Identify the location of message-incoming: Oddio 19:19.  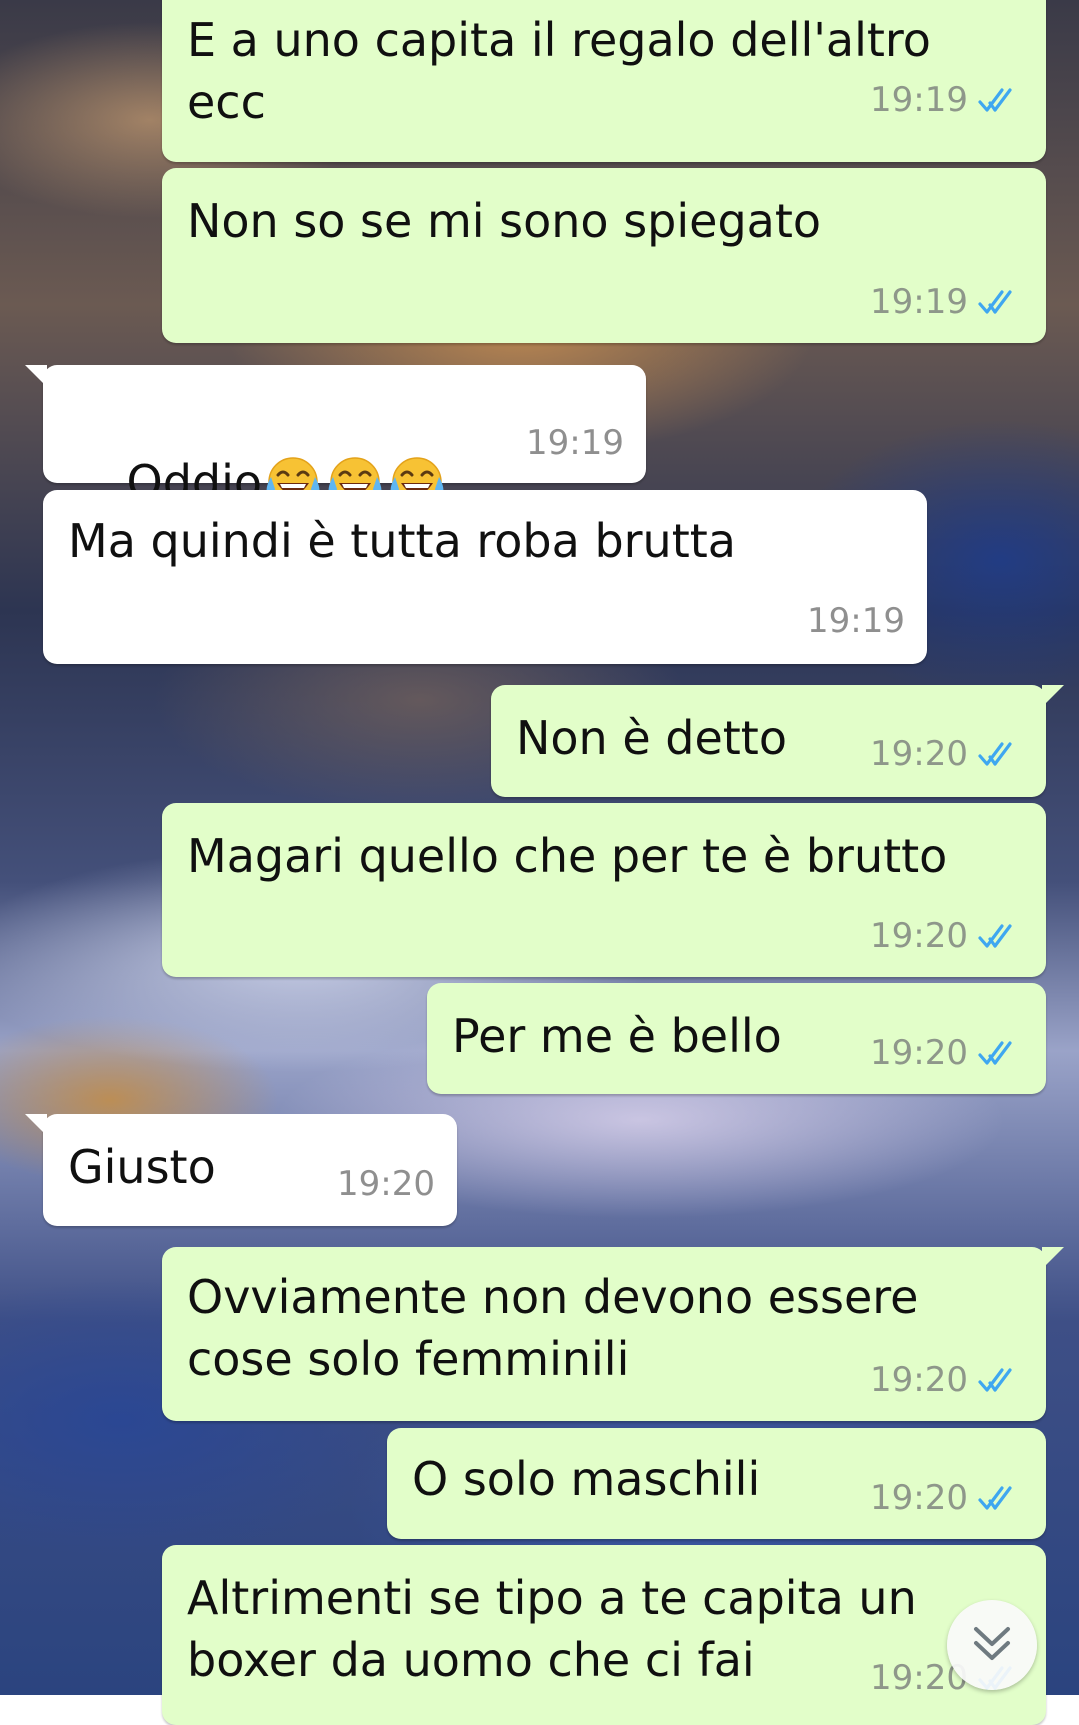
(335, 437).